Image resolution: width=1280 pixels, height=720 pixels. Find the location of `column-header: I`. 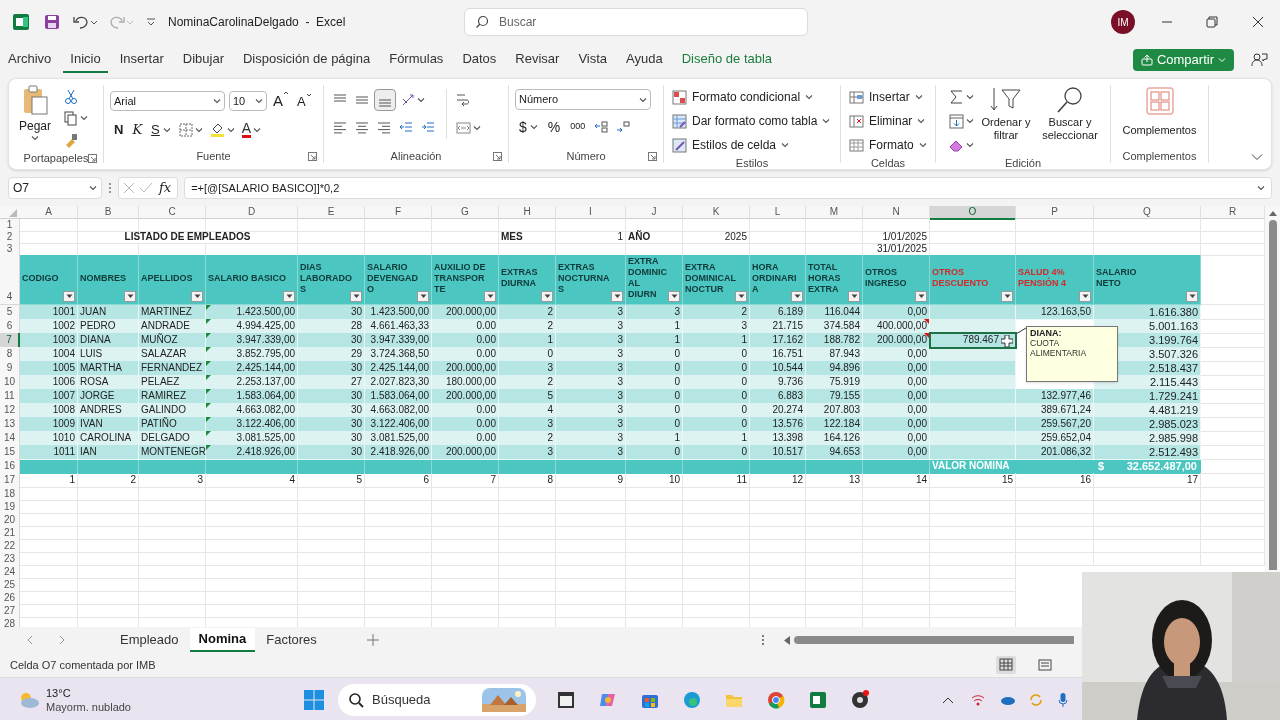

column-header: I is located at coordinates (591, 213).